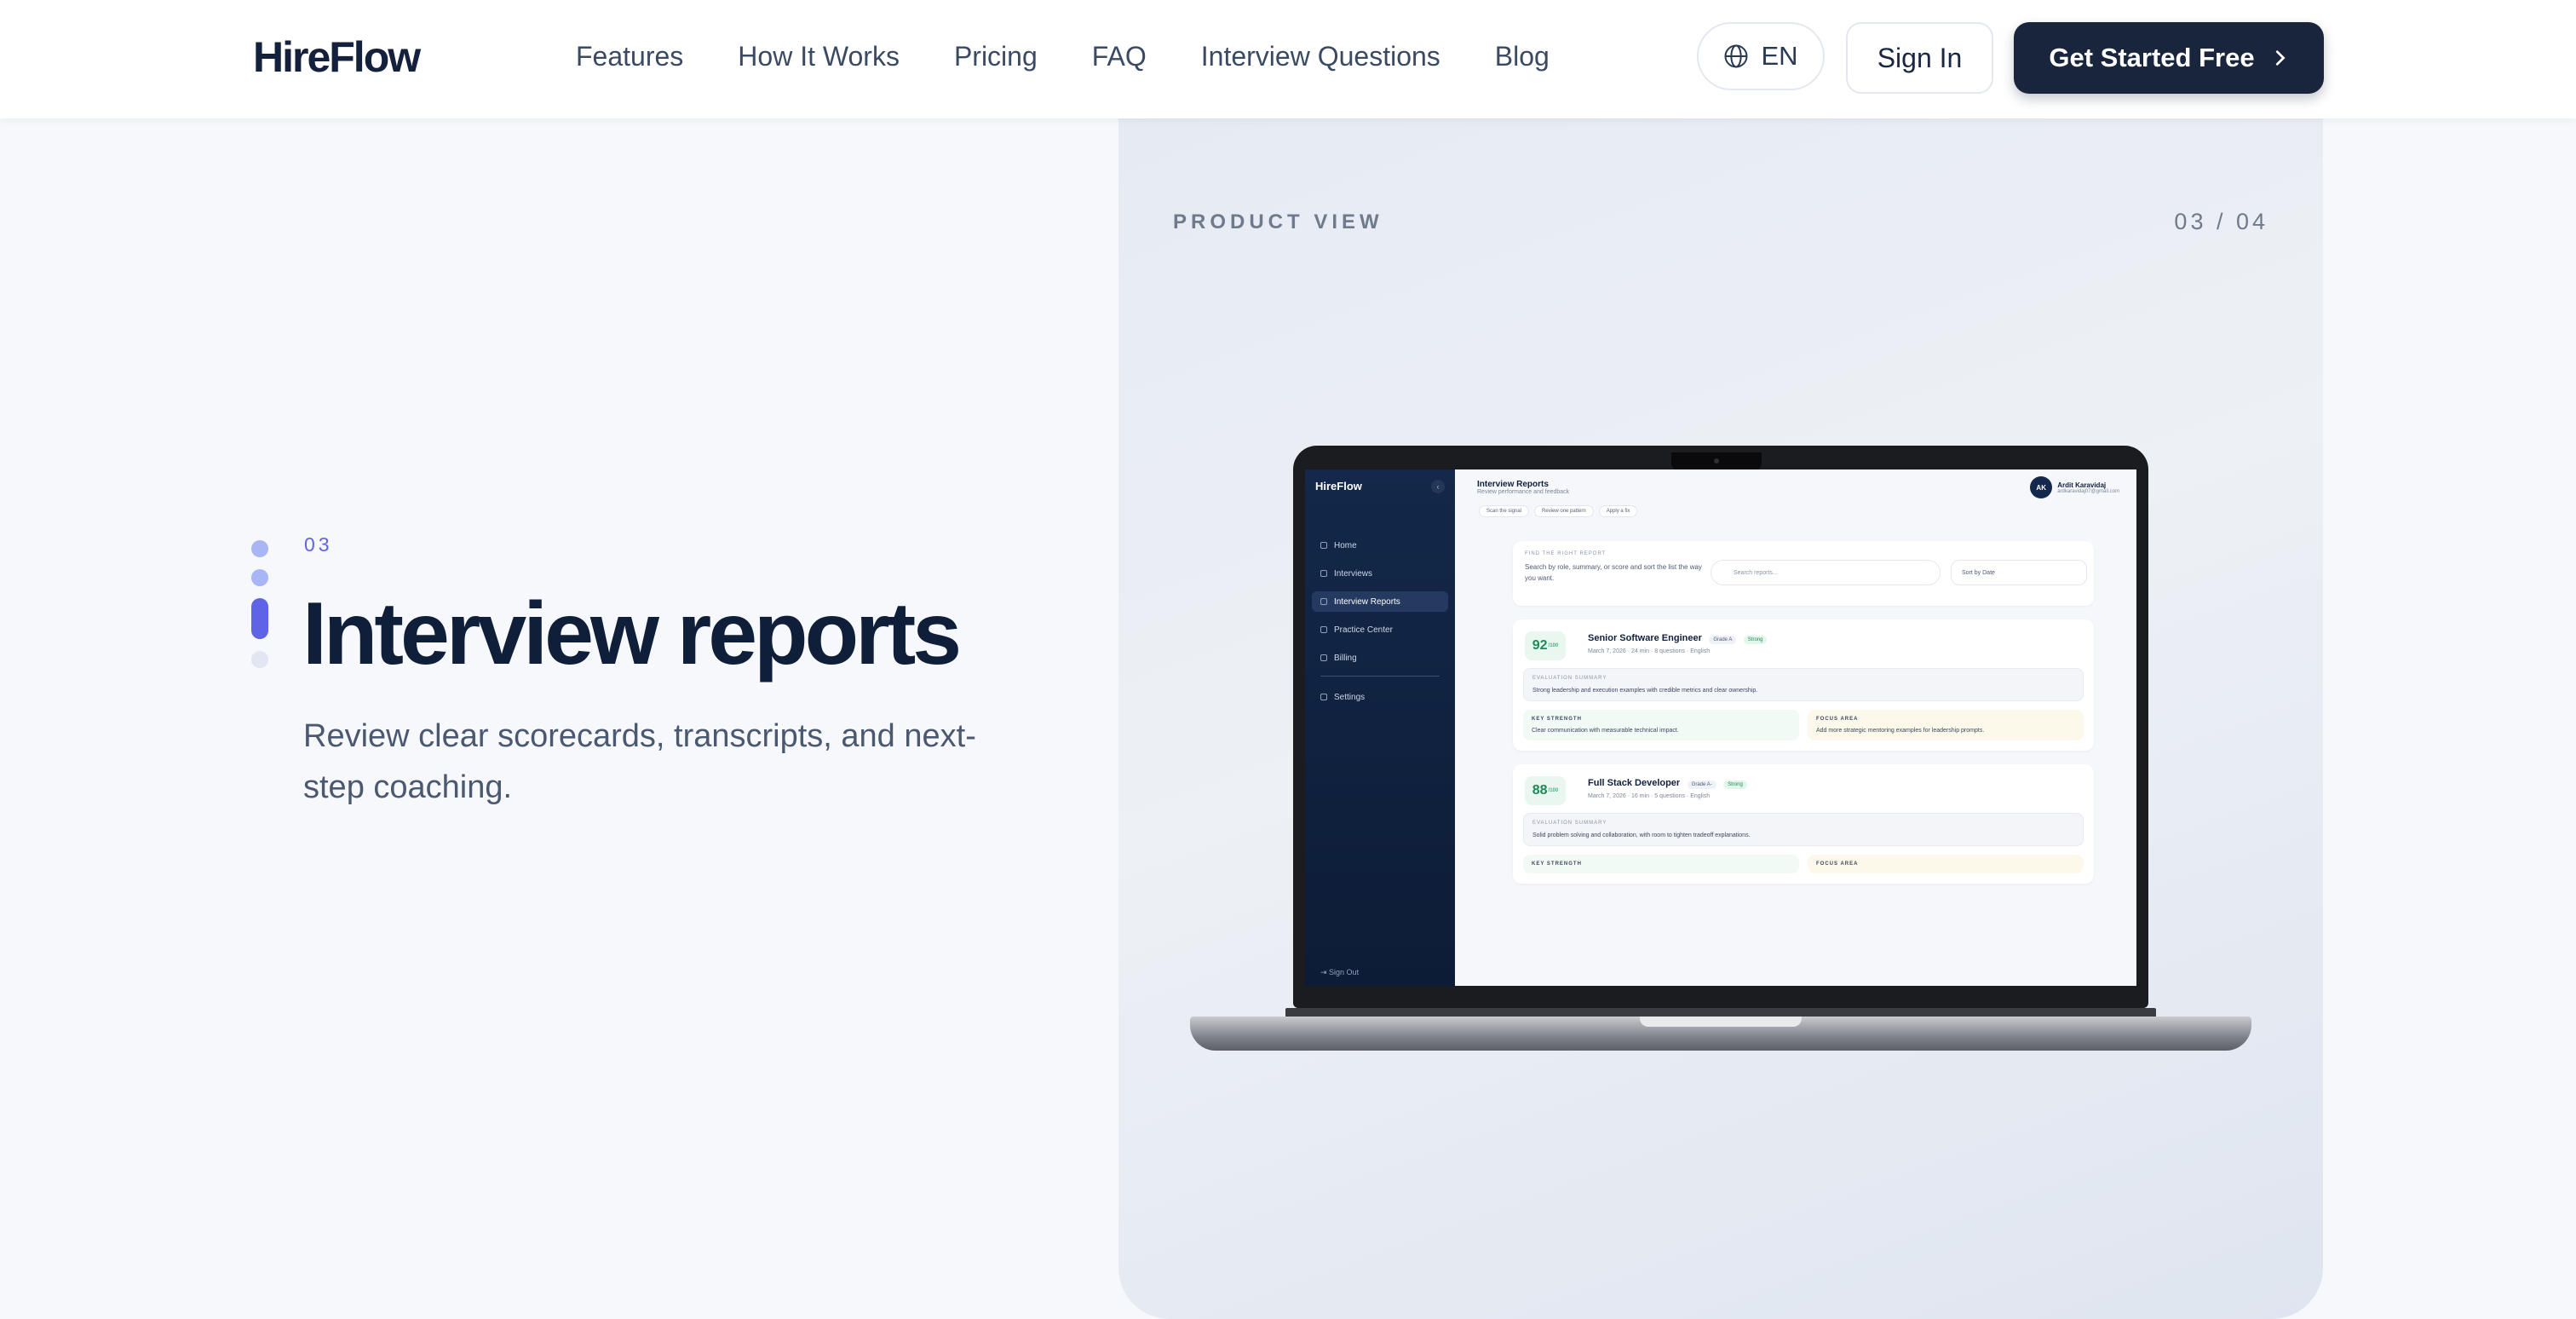 This screenshot has height=1319, width=2576. I want to click on sidebar-item-home: Home, so click(1380, 545).